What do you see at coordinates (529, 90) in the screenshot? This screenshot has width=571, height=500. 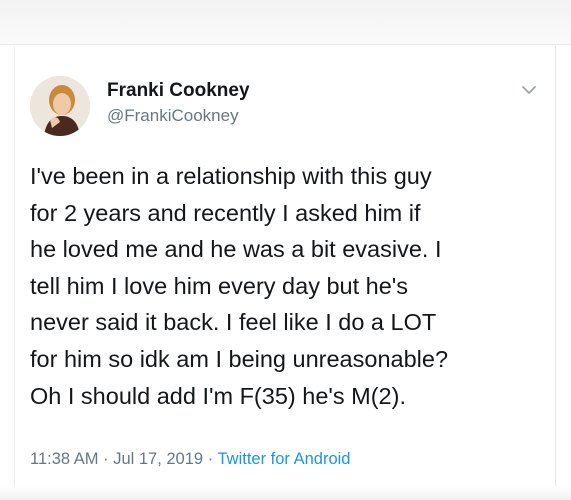 I see `chevron-down-icon` at bounding box center [529, 90].